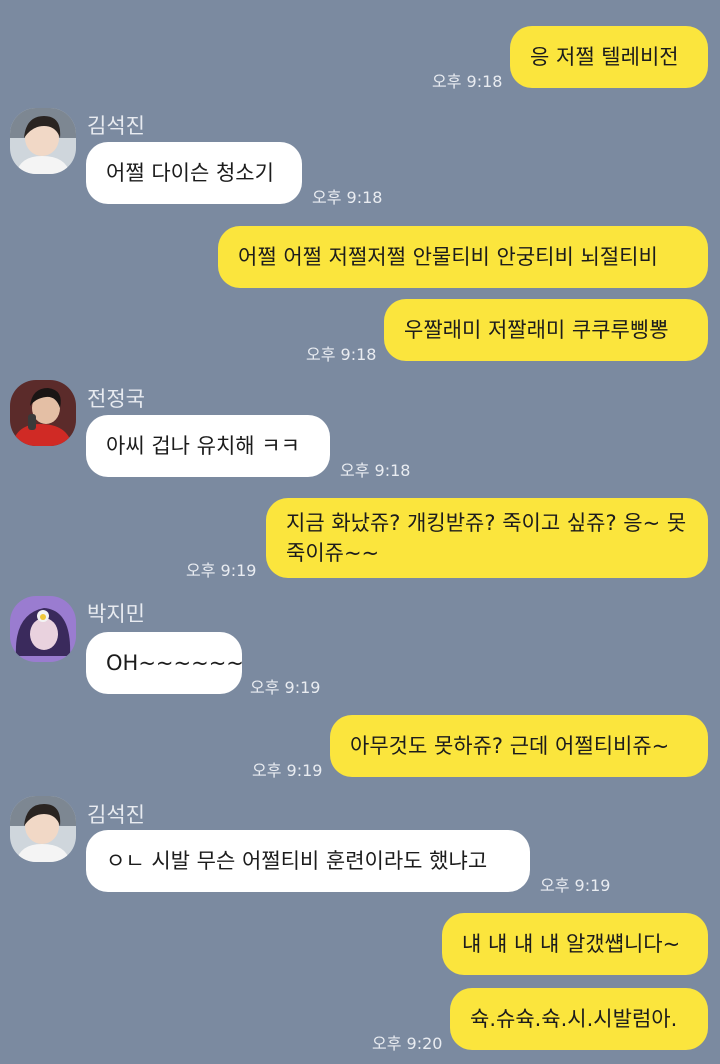 The height and width of the screenshot is (1064, 720). I want to click on message-bubble-incoming: OH~~~~~~, so click(165, 663).